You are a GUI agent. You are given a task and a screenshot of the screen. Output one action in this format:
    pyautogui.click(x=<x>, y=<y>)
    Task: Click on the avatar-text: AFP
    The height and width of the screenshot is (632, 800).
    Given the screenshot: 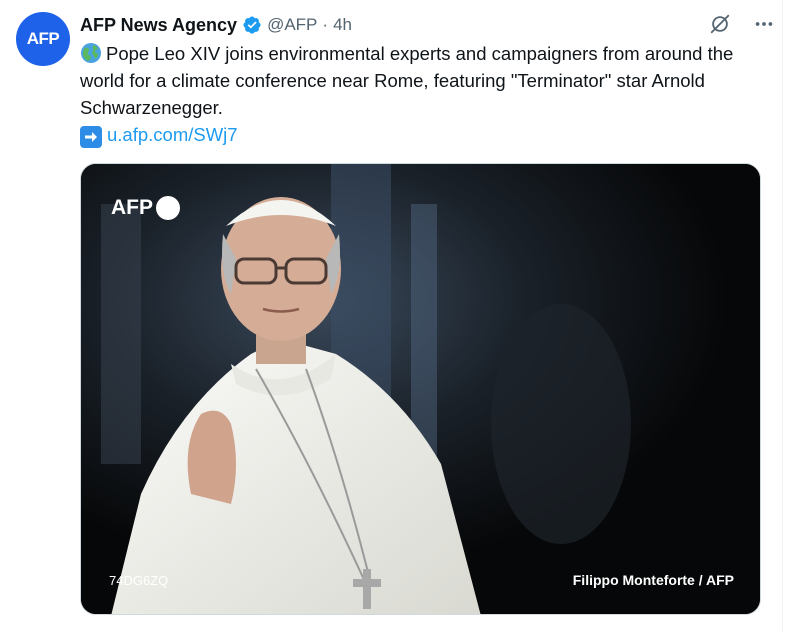 What is the action you would take?
    pyautogui.click(x=43, y=38)
    